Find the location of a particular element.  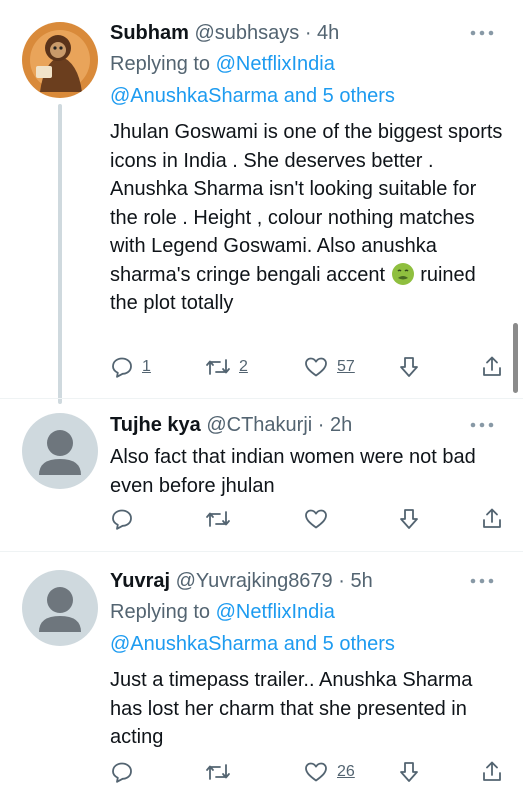

tweet-actions: 26 is located at coordinates (261, 775).